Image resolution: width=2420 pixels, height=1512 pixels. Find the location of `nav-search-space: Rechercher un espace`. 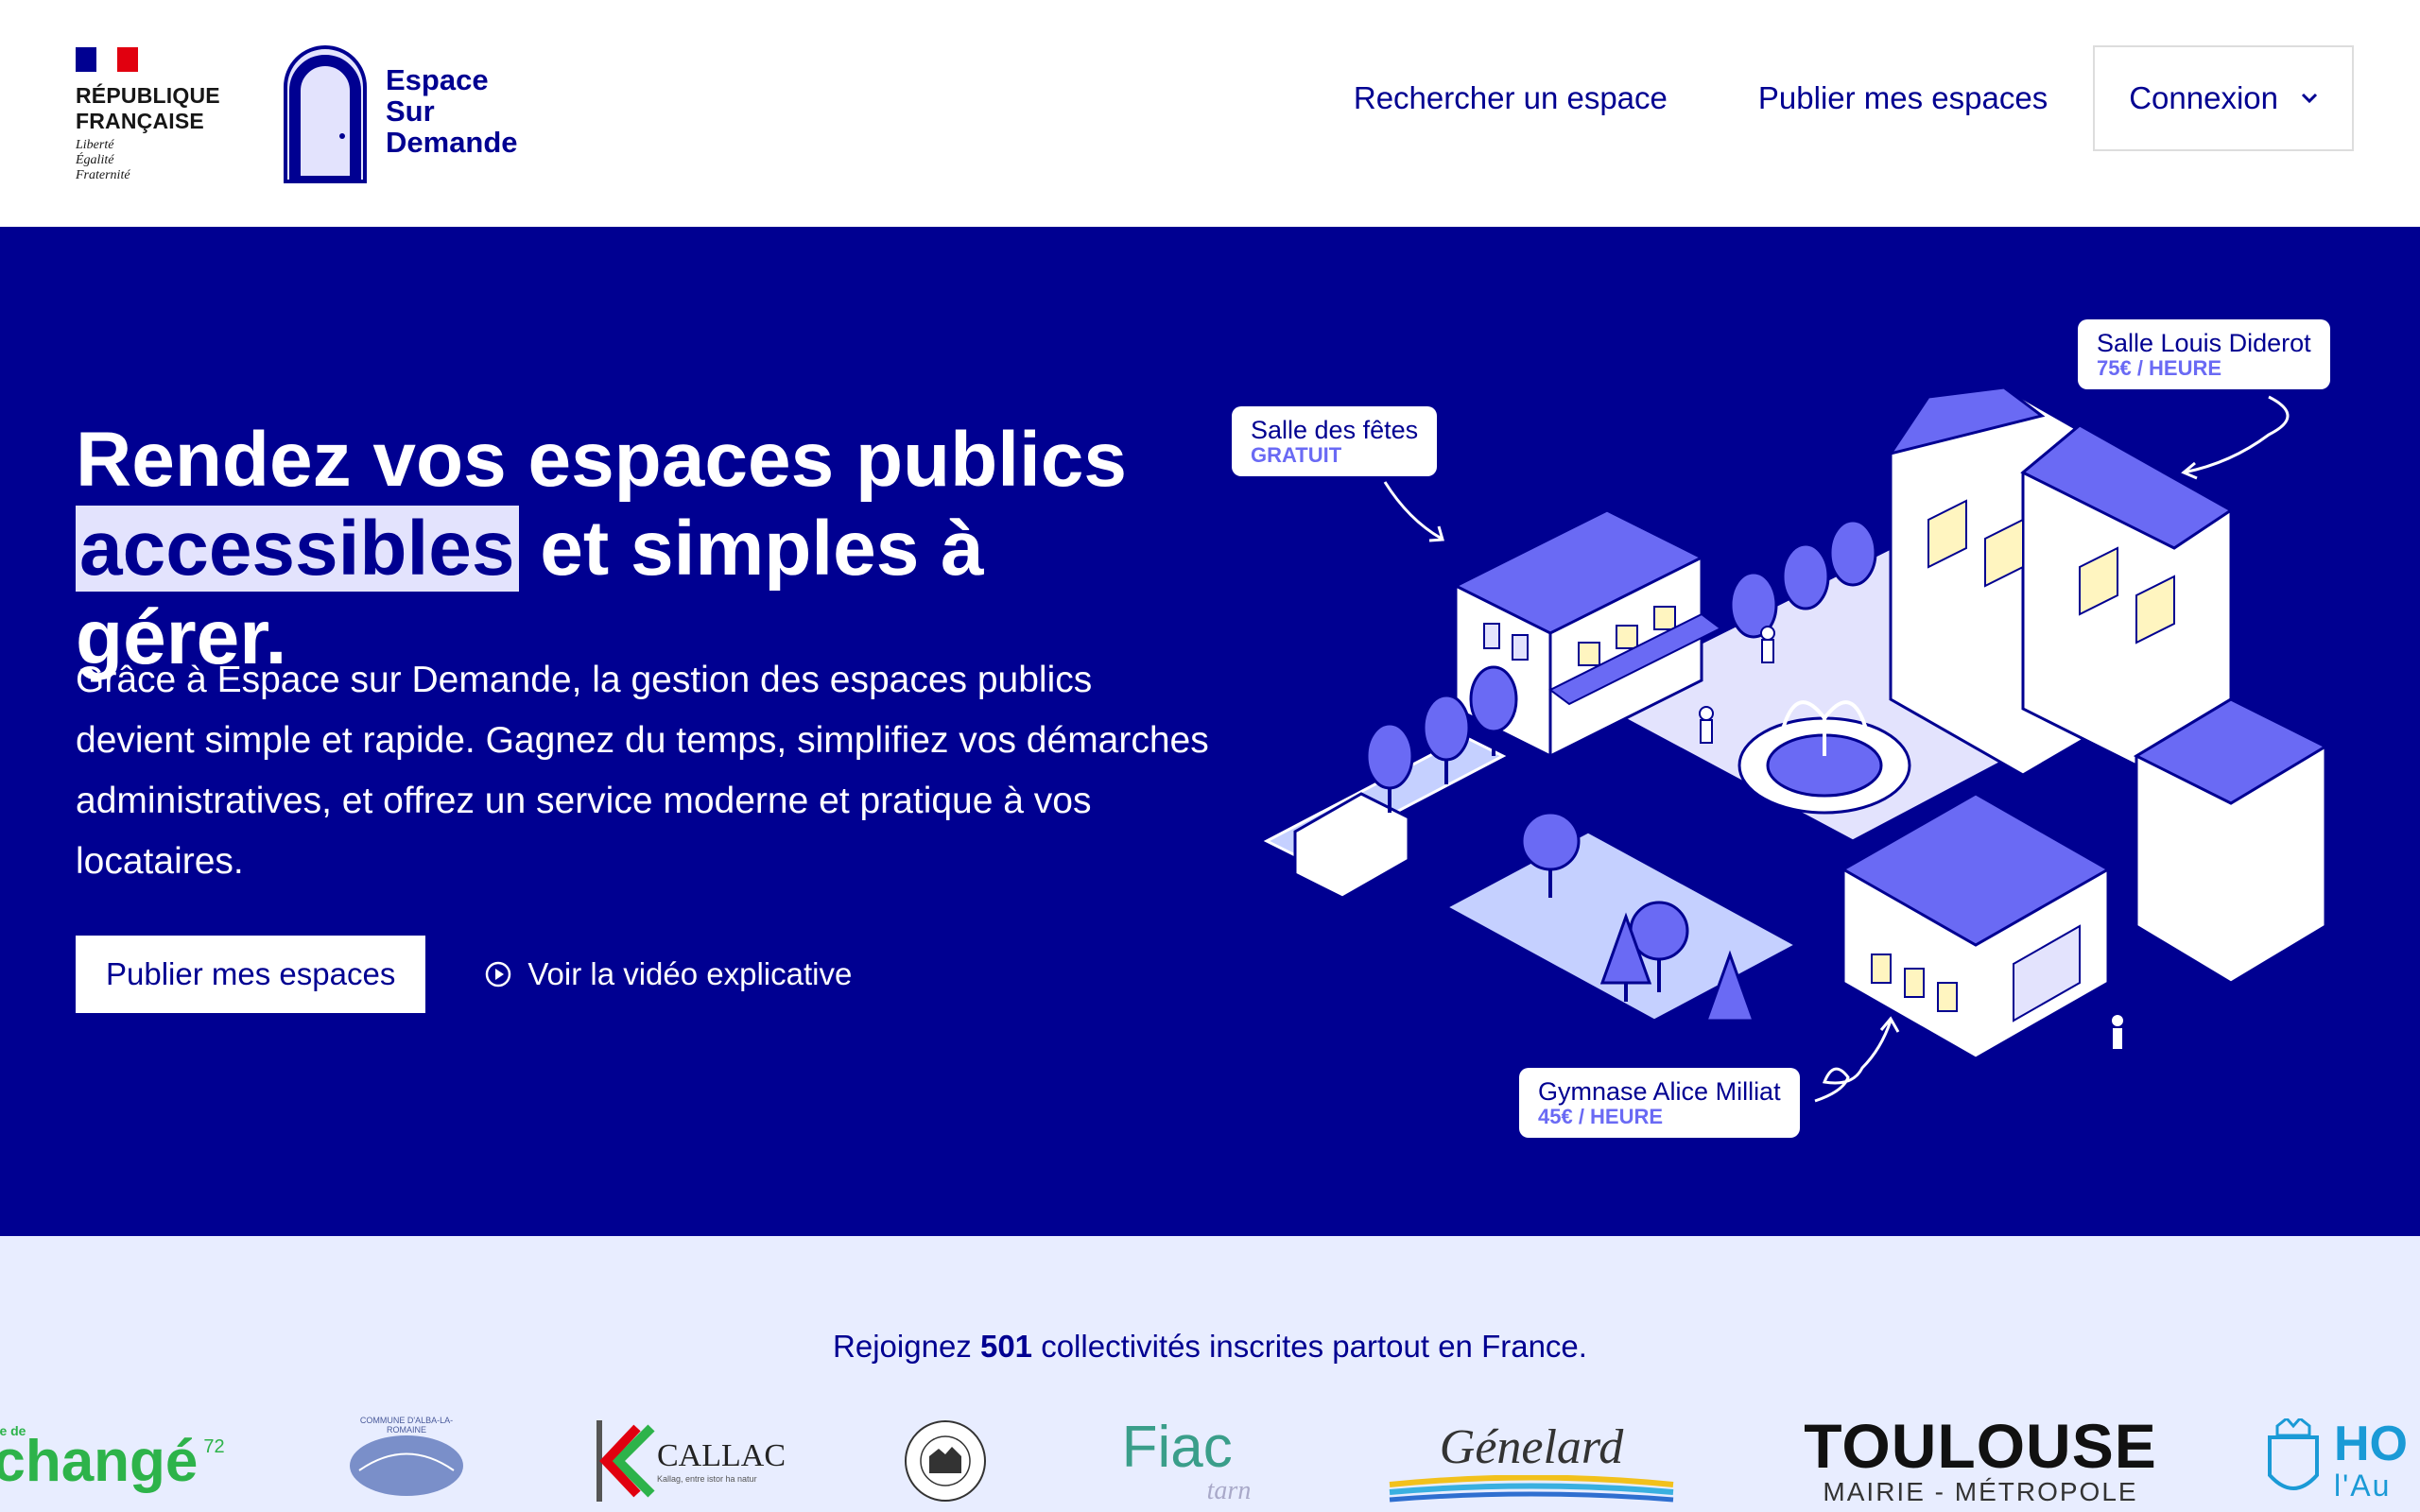

nav-search-space: Rechercher un espace is located at coordinates (1510, 98).